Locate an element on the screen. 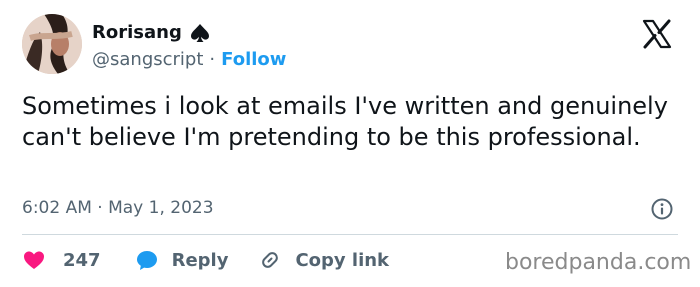  reply-label: Reply is located at coordinates (200, 260).